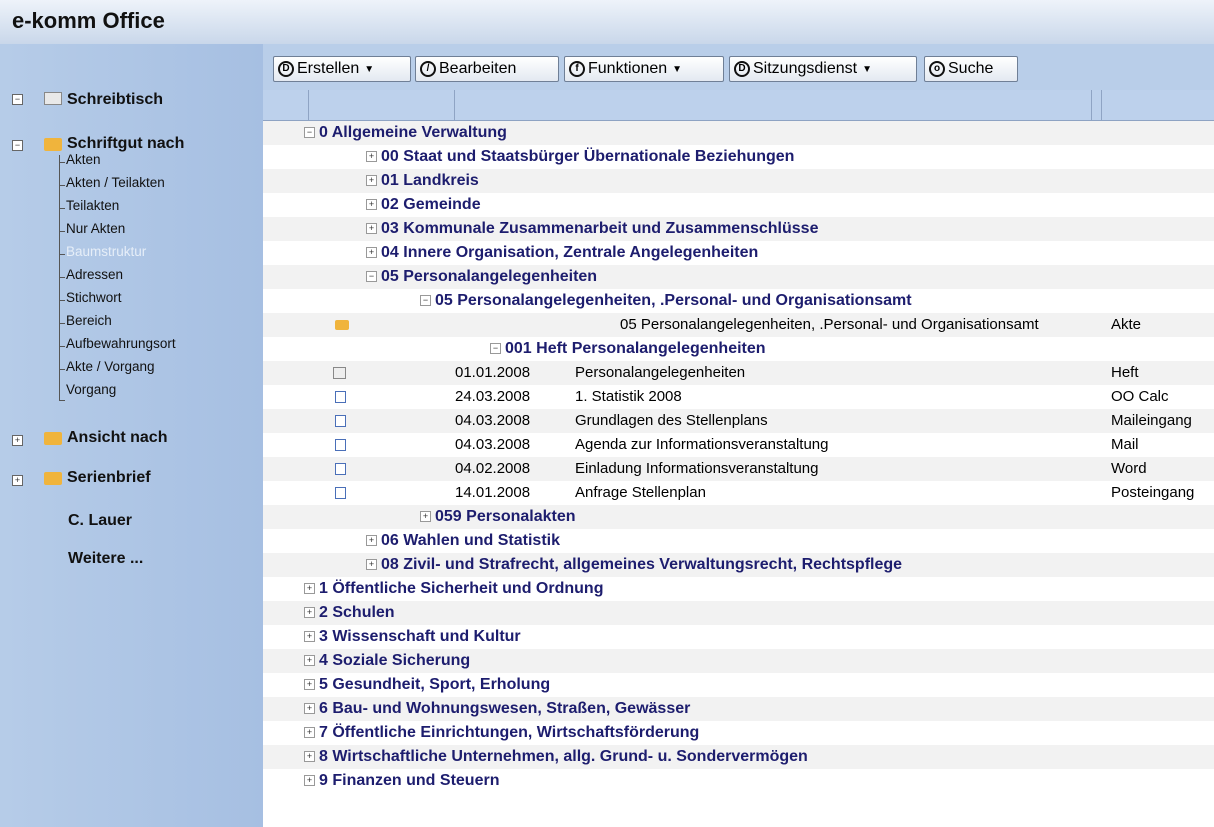  Describe the element at coordinates (106, 251) in the screenshot. I see `sidebar-item-baumstruktur: Baumstruktur` at that location.